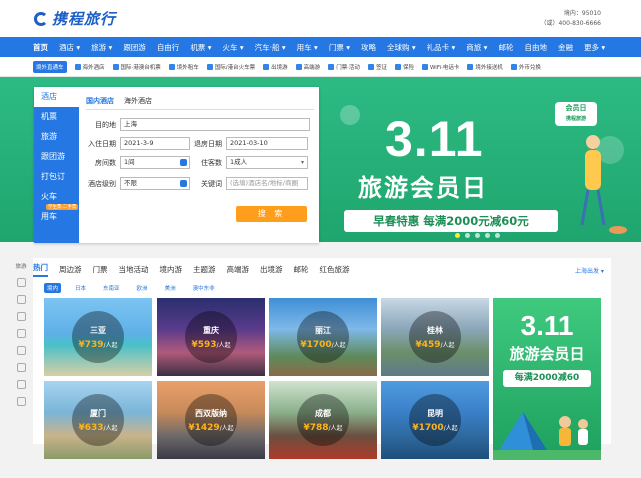  What do you see at coordinates (142, 288) in the screenshot?
I see `region-europe: 欧洲` at bounding box center [142, 288].